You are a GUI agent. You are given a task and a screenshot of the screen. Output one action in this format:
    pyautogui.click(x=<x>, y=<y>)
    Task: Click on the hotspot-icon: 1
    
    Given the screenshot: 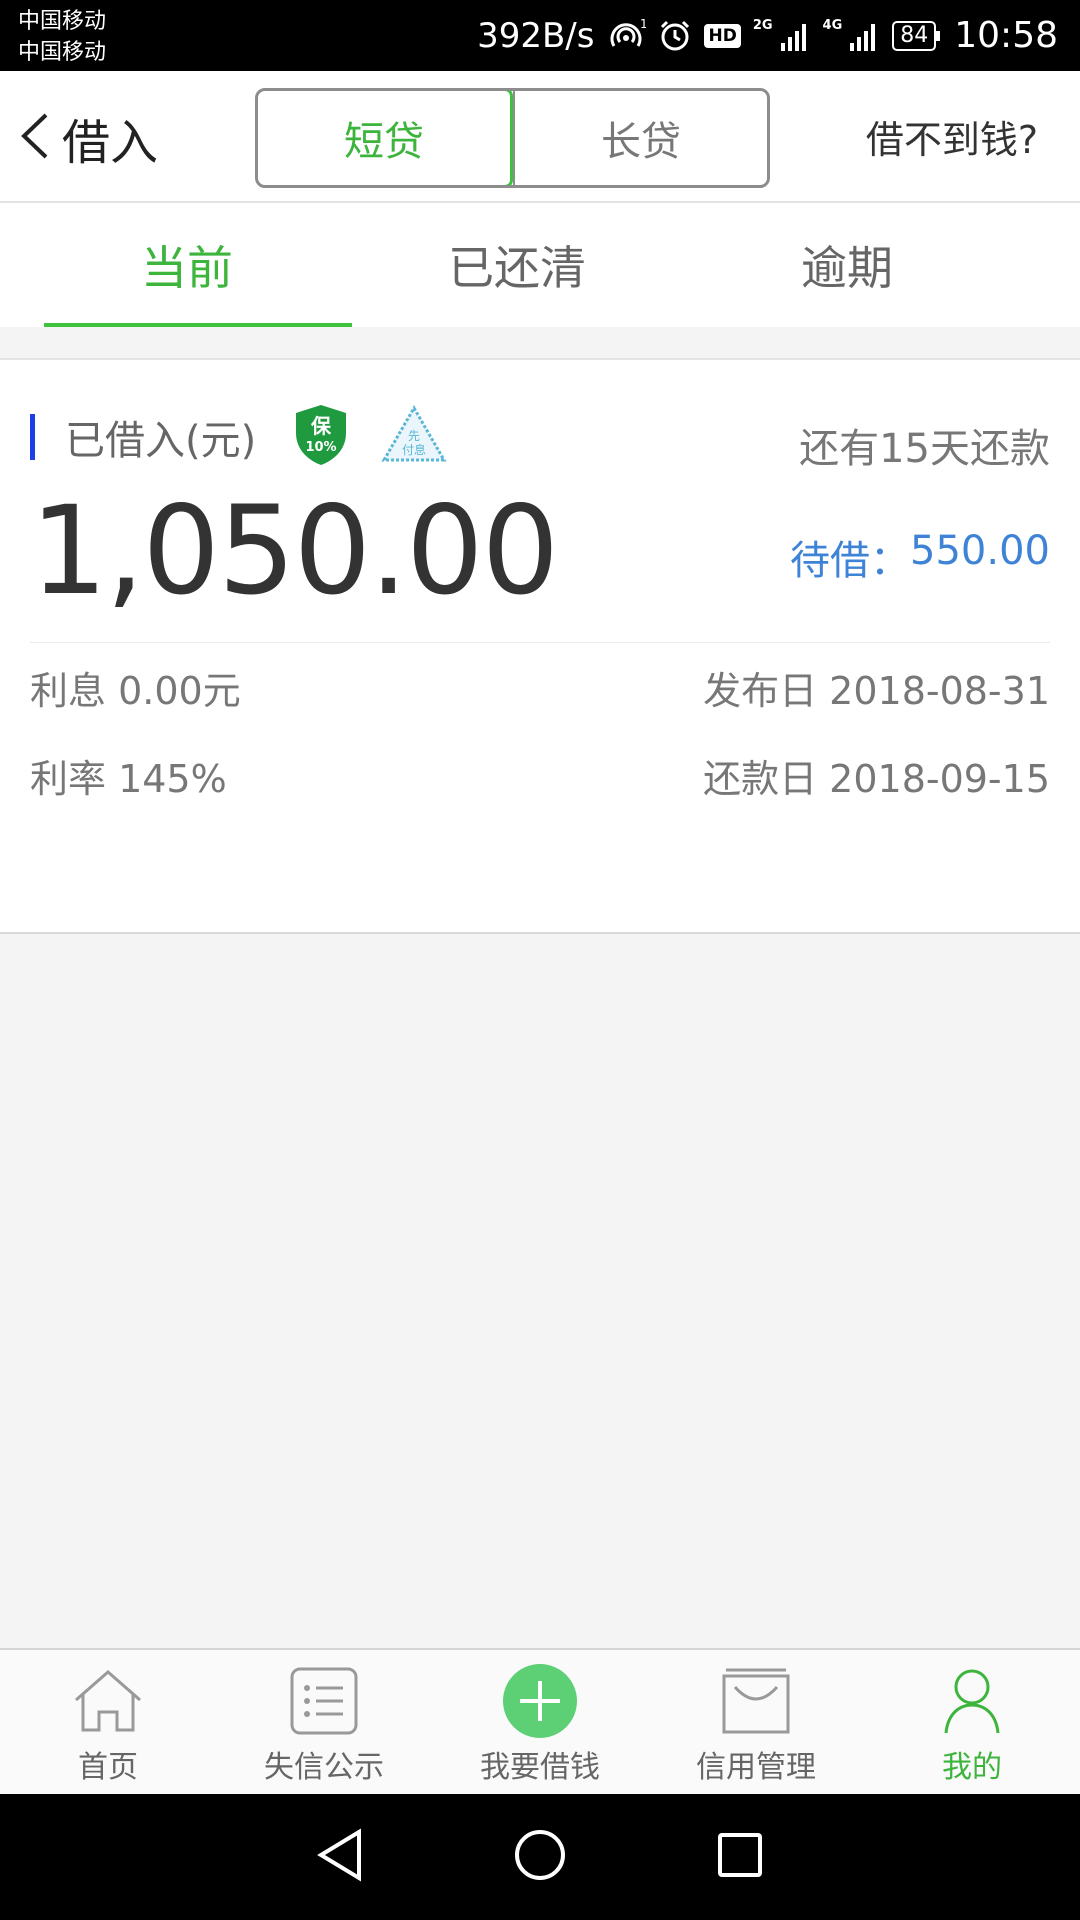 What is the action you would take?
    pyautogui.click(x=626, y=36)
    